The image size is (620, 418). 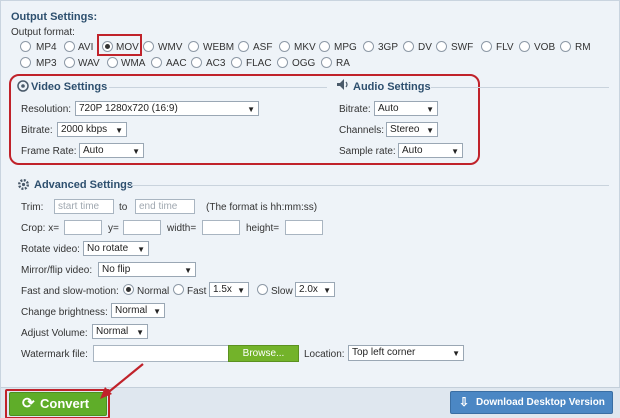 I want to click on video-section-divider, so click(x=218, y=87).